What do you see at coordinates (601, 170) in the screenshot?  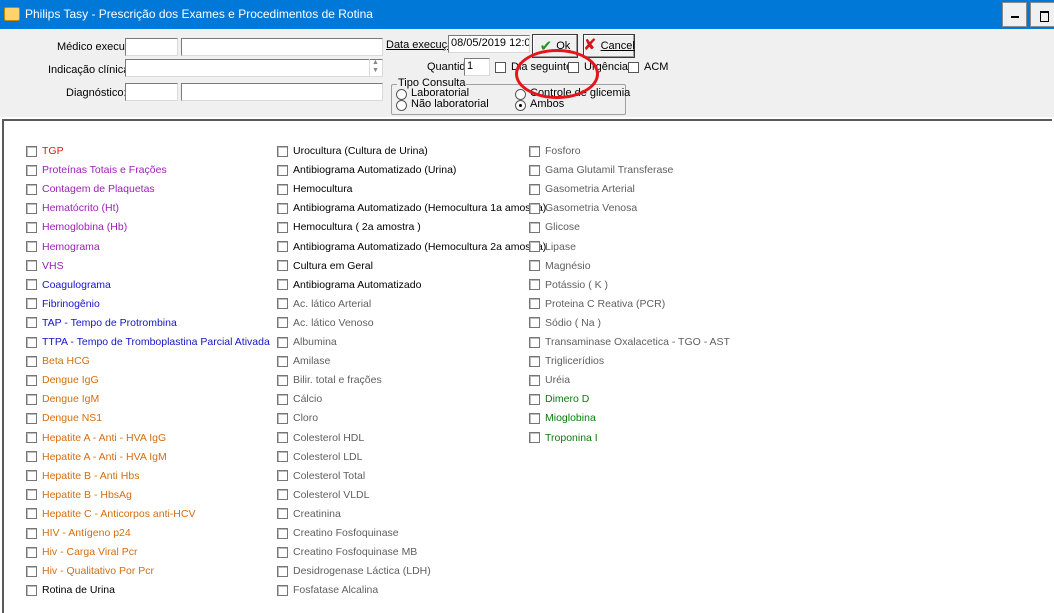 I see `exam-item: Gama Glutamil Transferase` at bounding box center [601, 170].